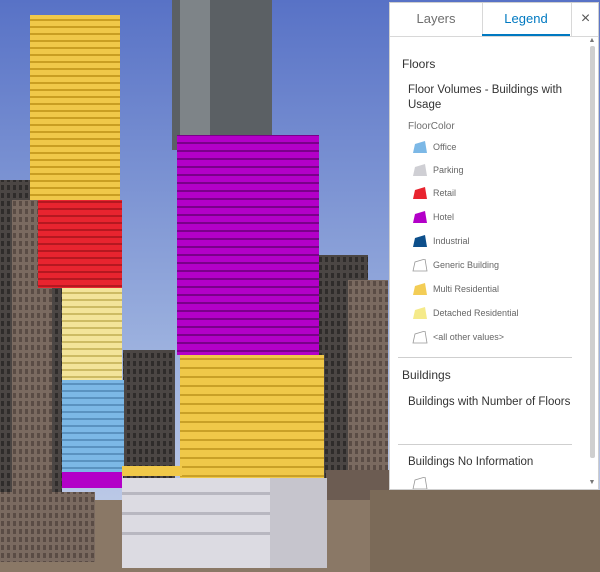  I want to click on other-values-swatch-icon, so click(420, 337).